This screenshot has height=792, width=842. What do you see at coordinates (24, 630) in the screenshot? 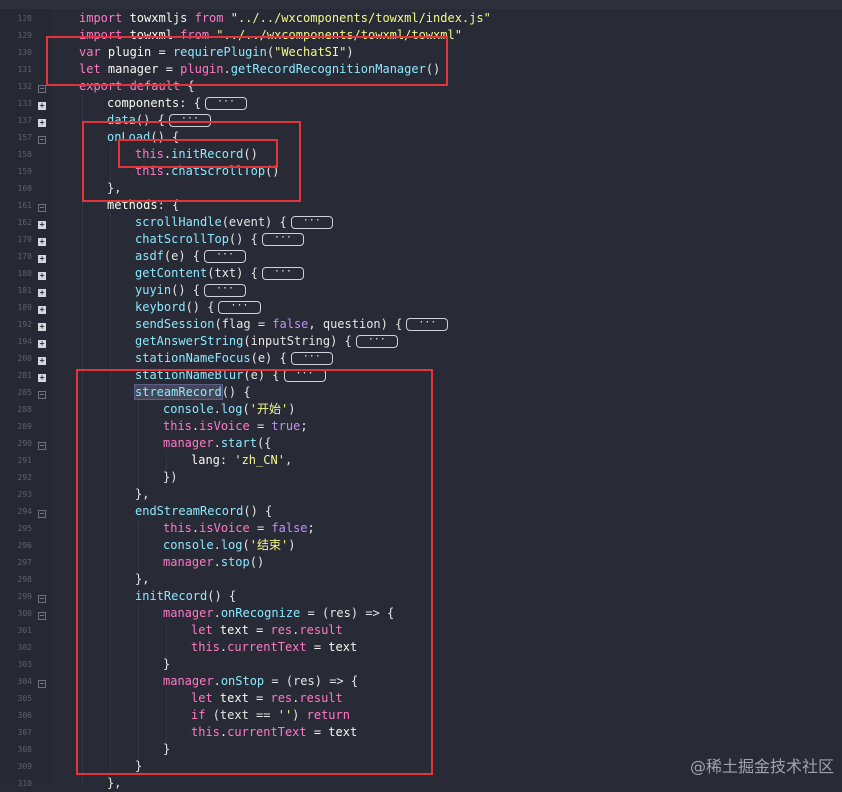
I see `line-number: 301` at bounding box center [24, 630].